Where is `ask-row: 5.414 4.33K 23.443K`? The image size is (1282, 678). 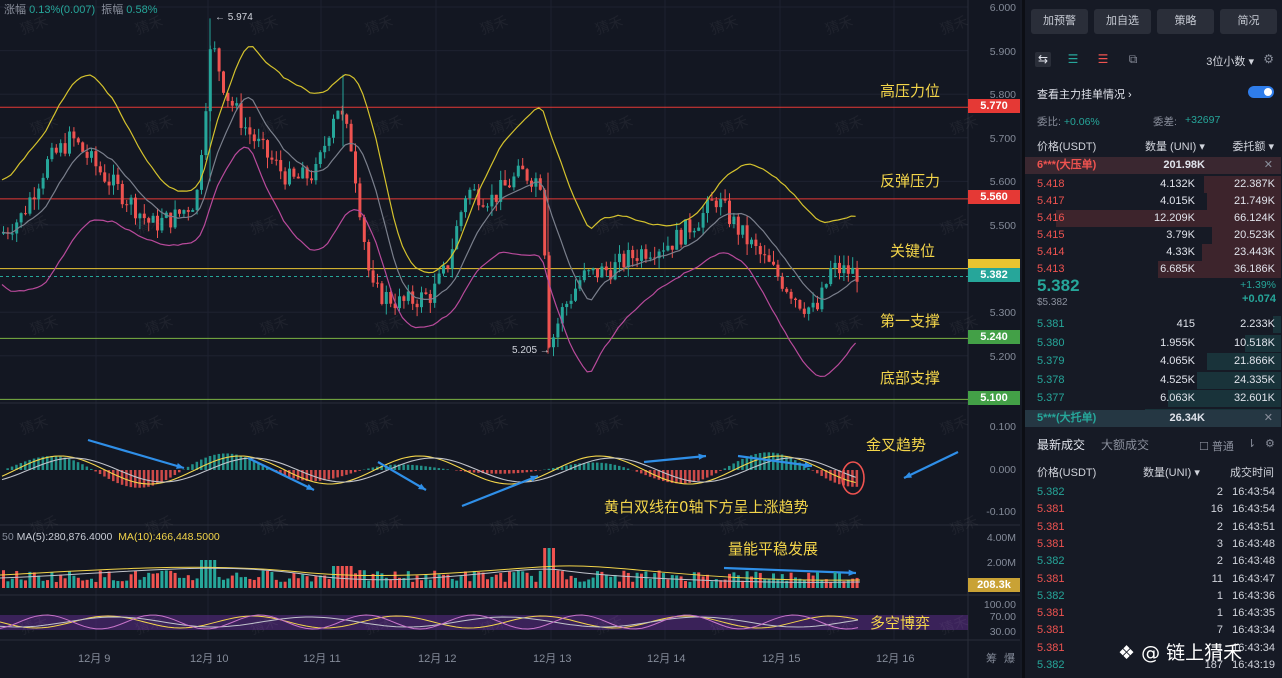 ask-row: 5.414 4.33K 23.443K is located at coordinates (1153, 252).